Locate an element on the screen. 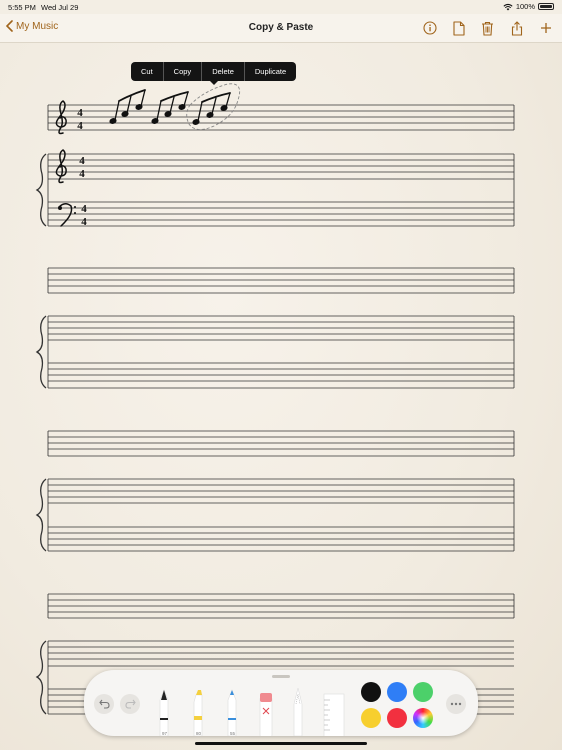  undo-icon is located at coordinates (104, 704).